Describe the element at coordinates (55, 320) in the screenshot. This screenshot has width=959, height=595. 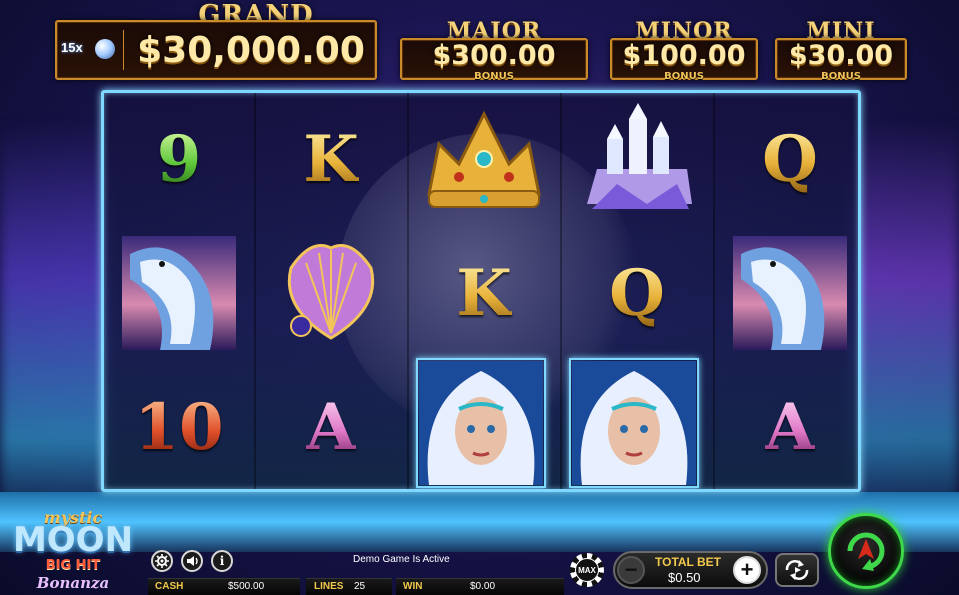
I see `aurora-left` at that location.